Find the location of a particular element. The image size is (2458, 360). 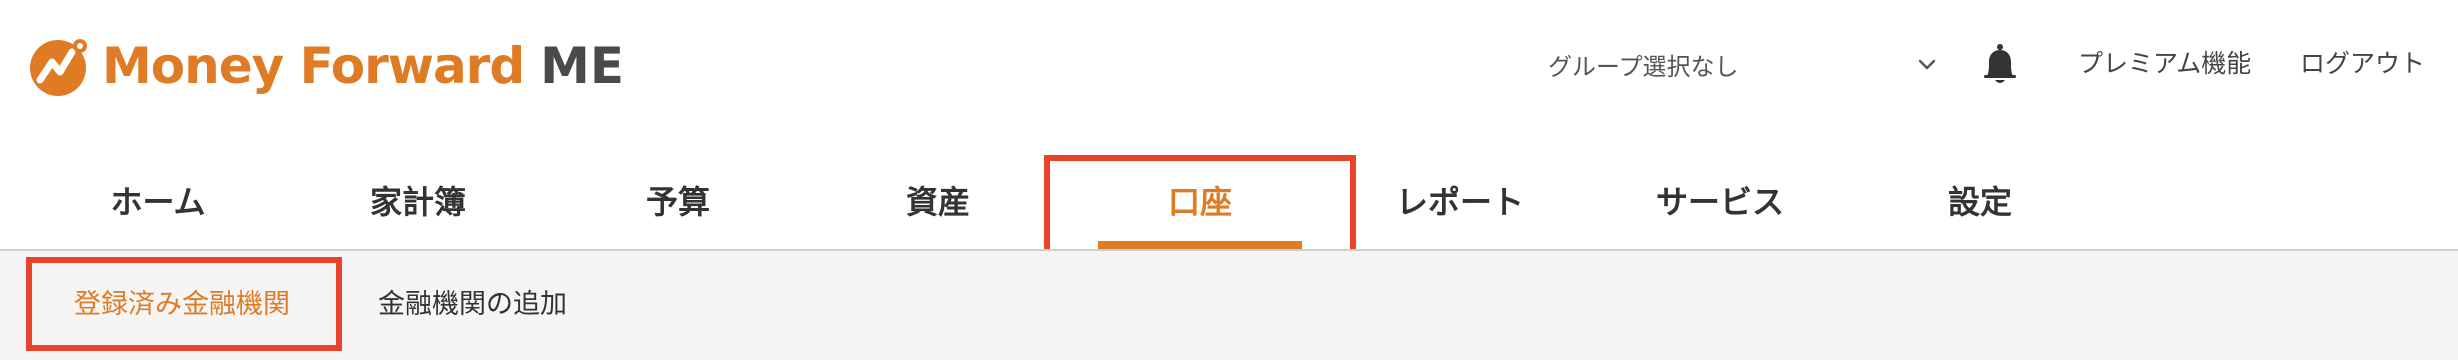

tab-household-book: 家計簿 is located at coordinates (418, 200).